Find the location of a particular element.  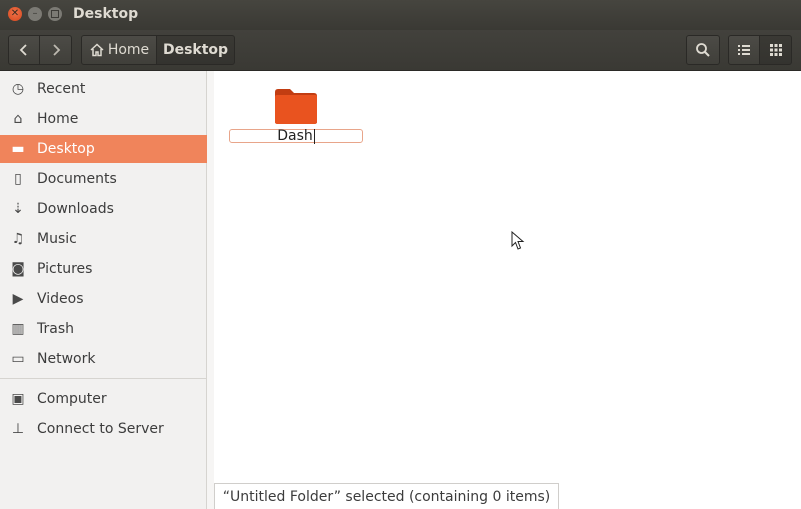

sidebar-item-label: Music is located at coordinates (57, 239).